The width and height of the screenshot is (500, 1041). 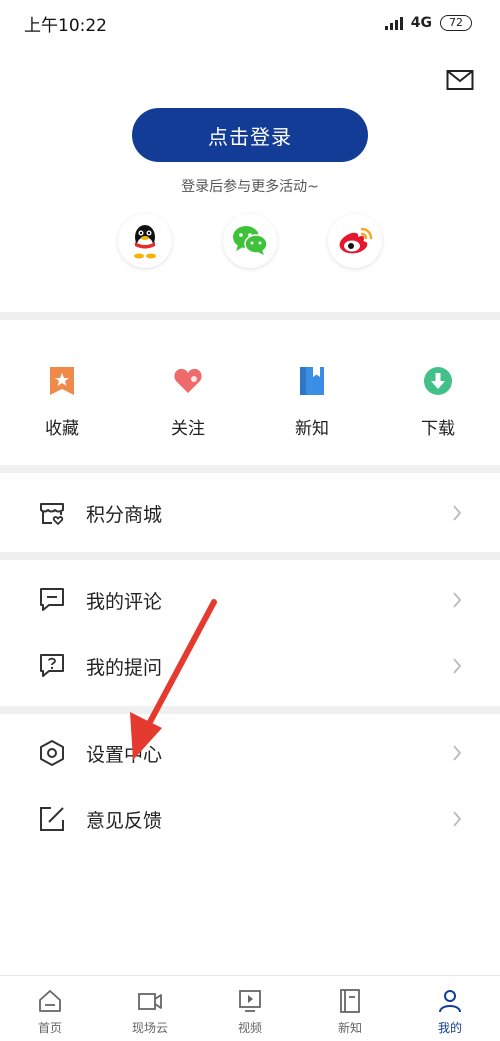 I want to click on quick-action-follow: 关注, so click(x=188, y=402).